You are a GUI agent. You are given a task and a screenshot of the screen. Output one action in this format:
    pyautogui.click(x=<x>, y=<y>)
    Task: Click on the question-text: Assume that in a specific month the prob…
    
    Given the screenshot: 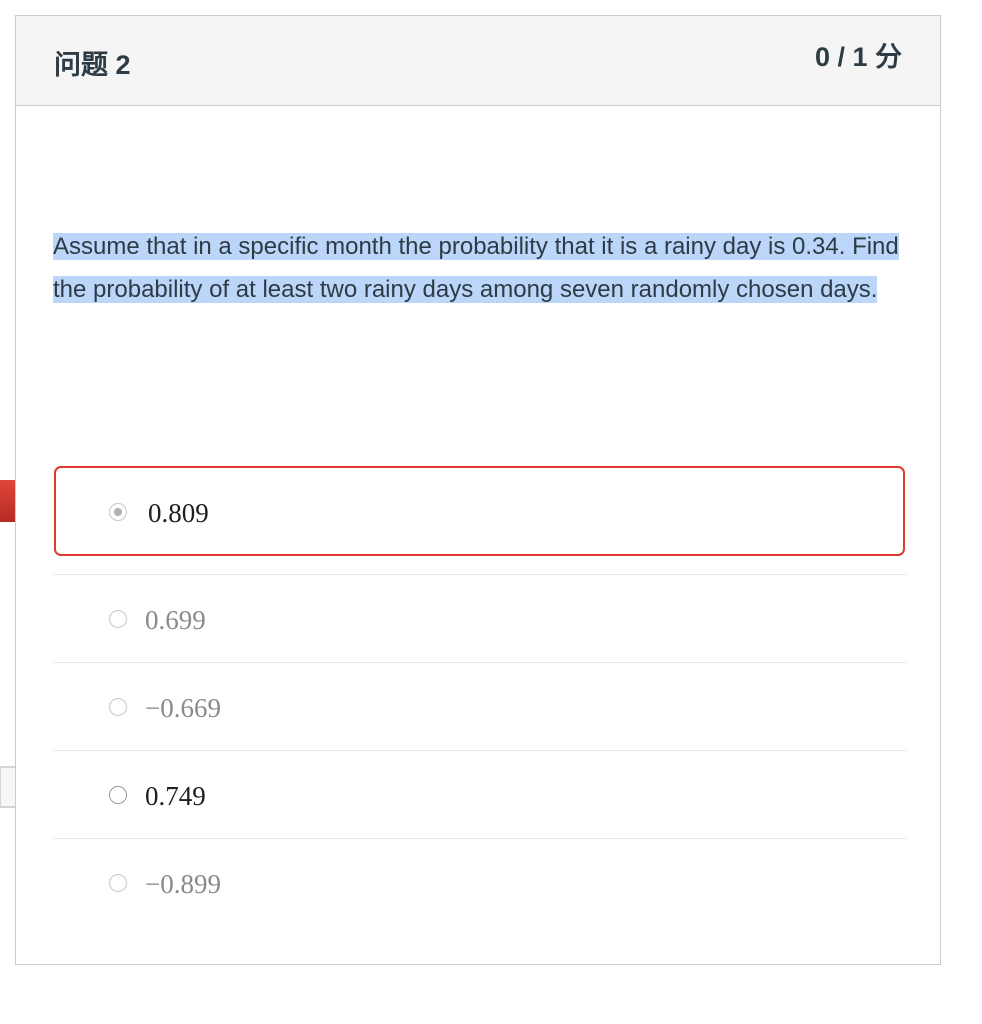 What is the action you would take?
    pyautogui.click(x=483, y=268)
    